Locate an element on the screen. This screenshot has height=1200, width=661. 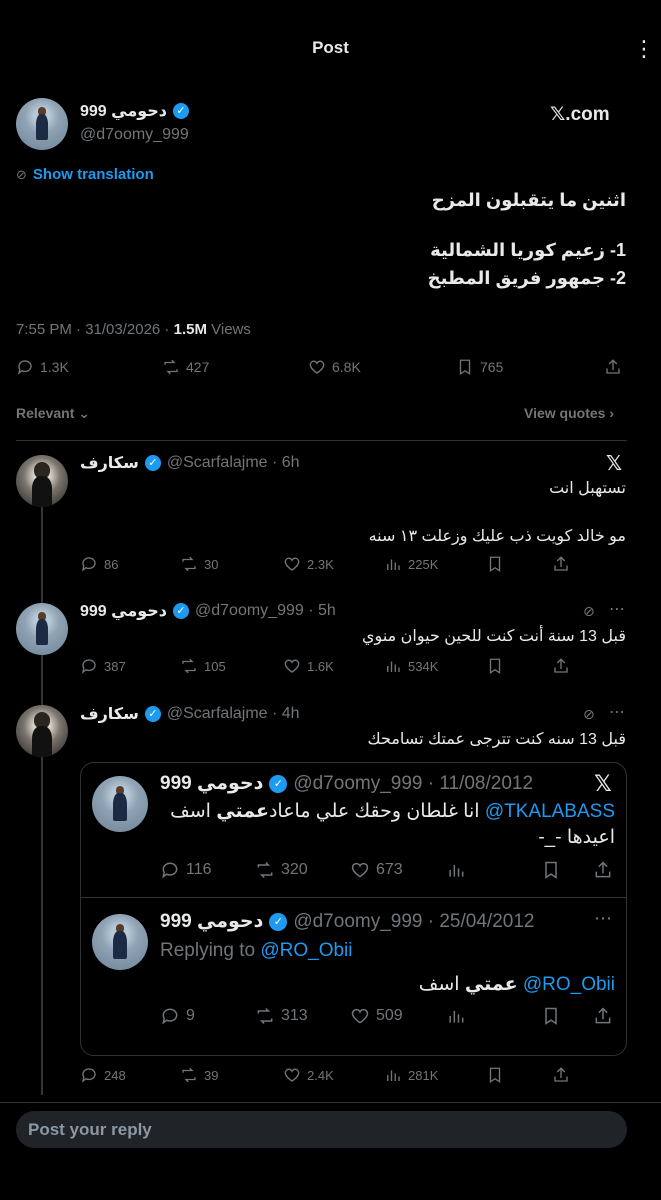
repost-count: 105 is located at coordinates (215, 666).